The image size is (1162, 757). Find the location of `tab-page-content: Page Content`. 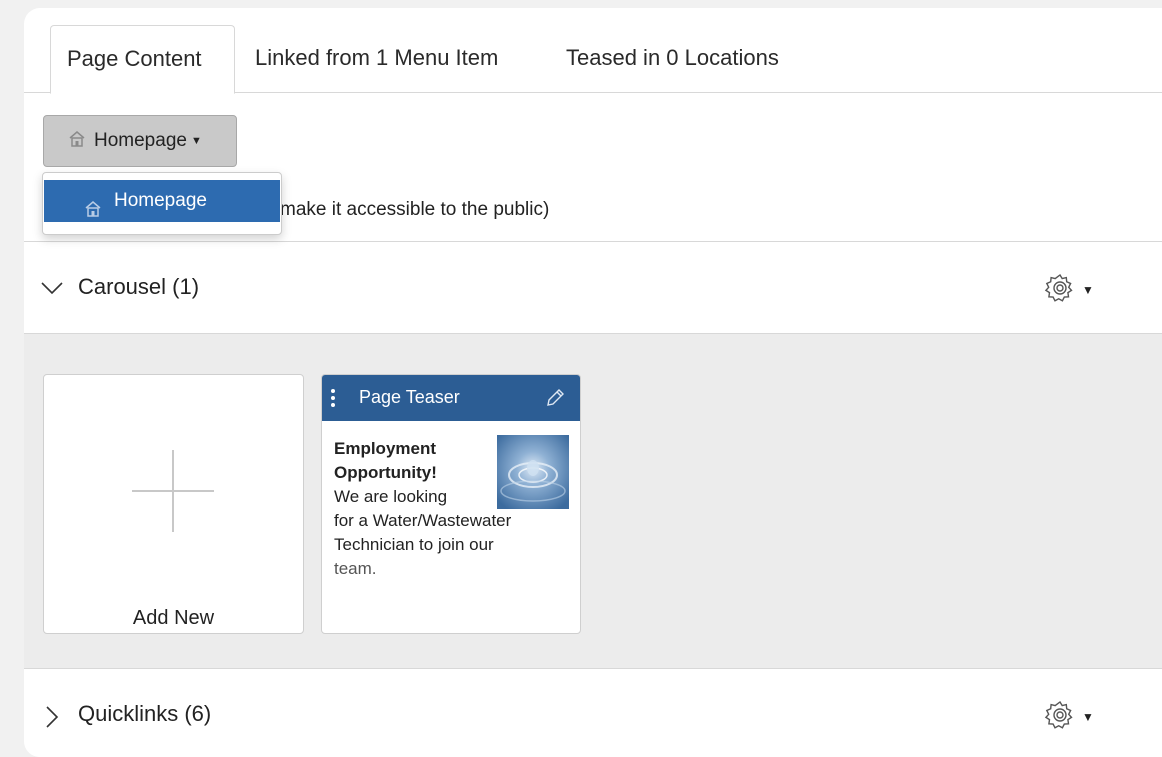

tab-page-content: Page Content is located at coordinates (142, 59).